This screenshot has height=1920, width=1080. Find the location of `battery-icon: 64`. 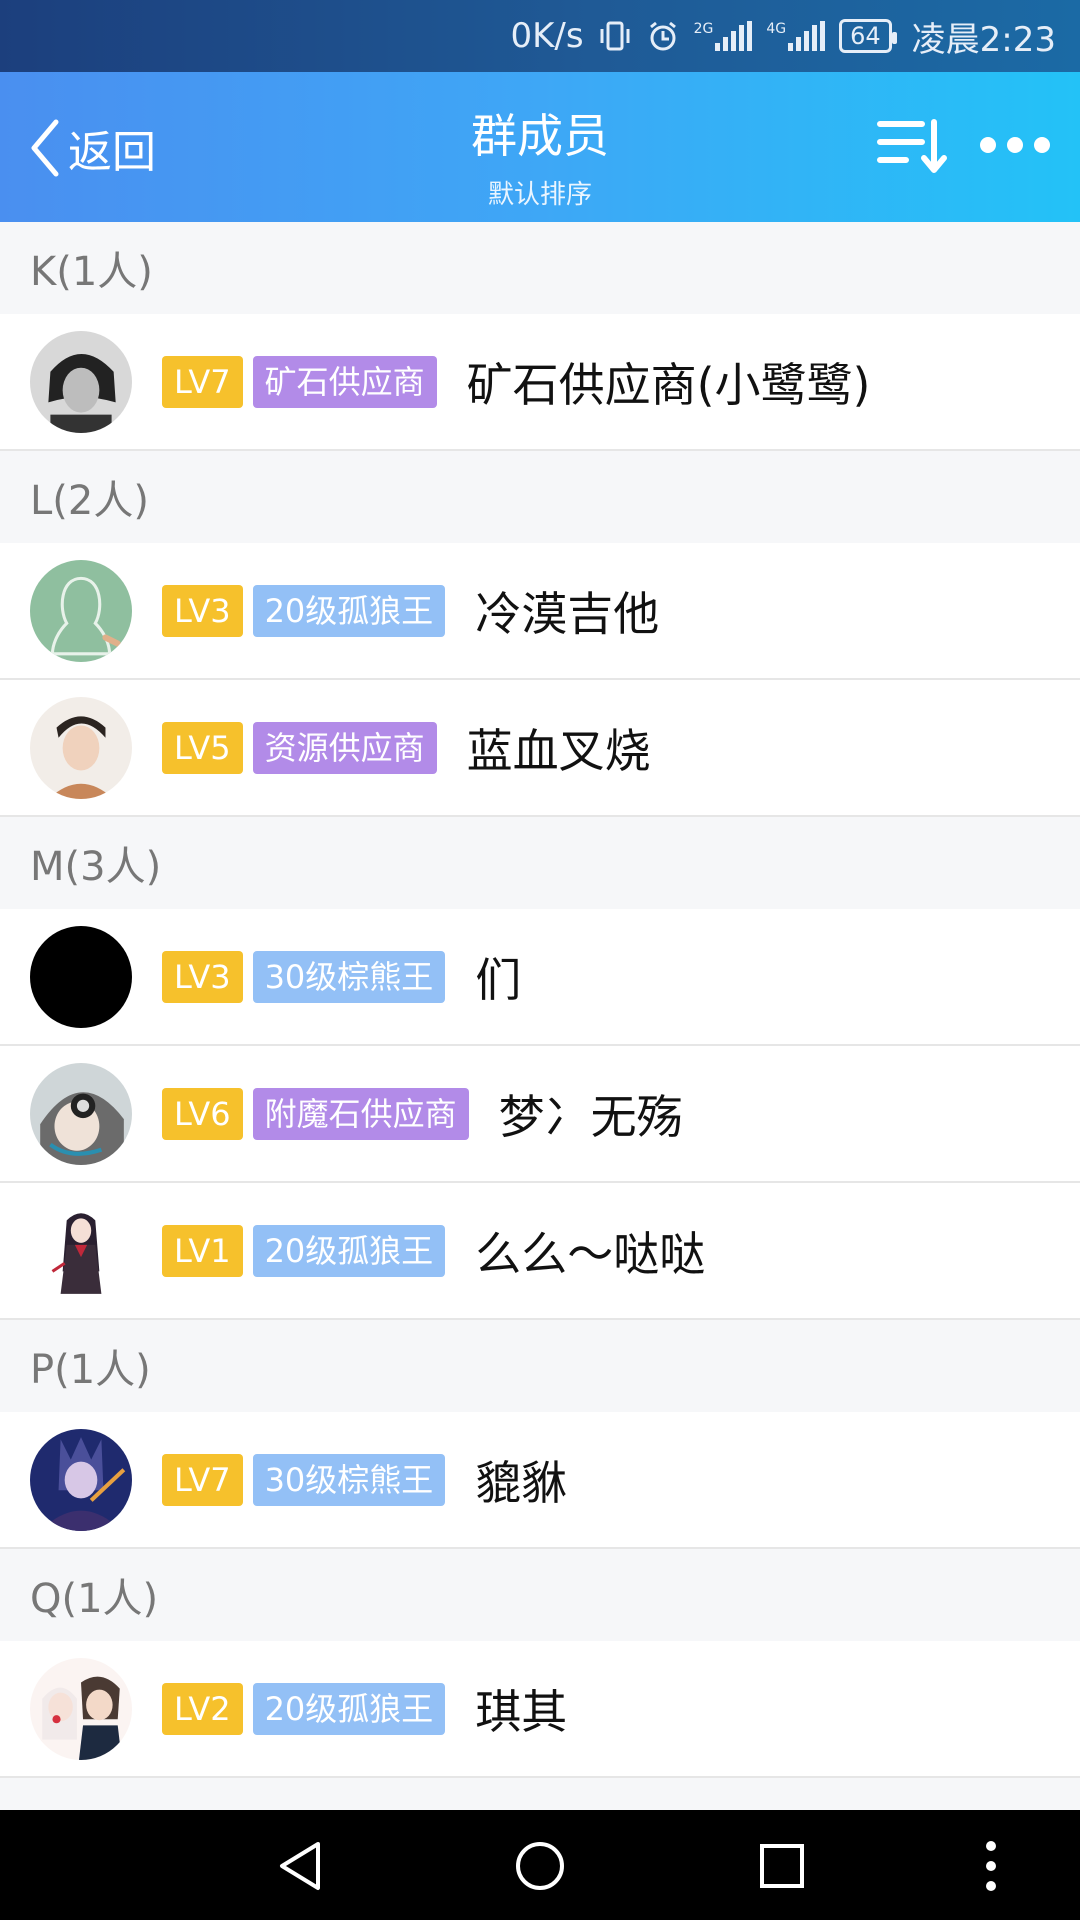

battery-icon: 64 is located at coordinates (868, 36).